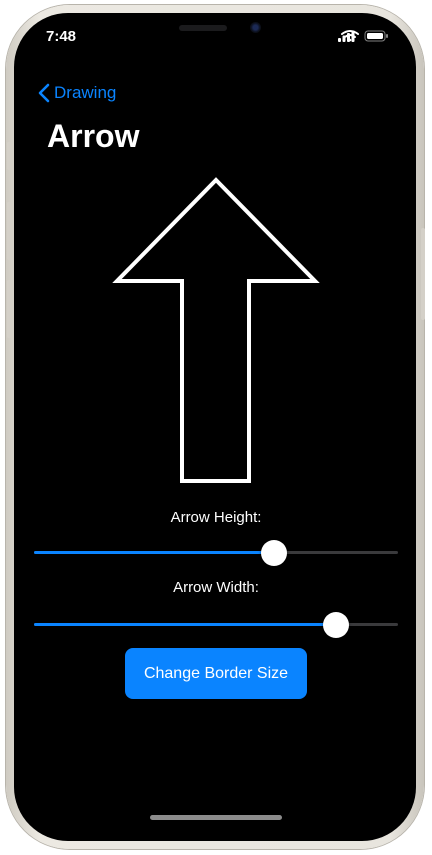  I want to click on arrow-width-slider, so click(216, 625).